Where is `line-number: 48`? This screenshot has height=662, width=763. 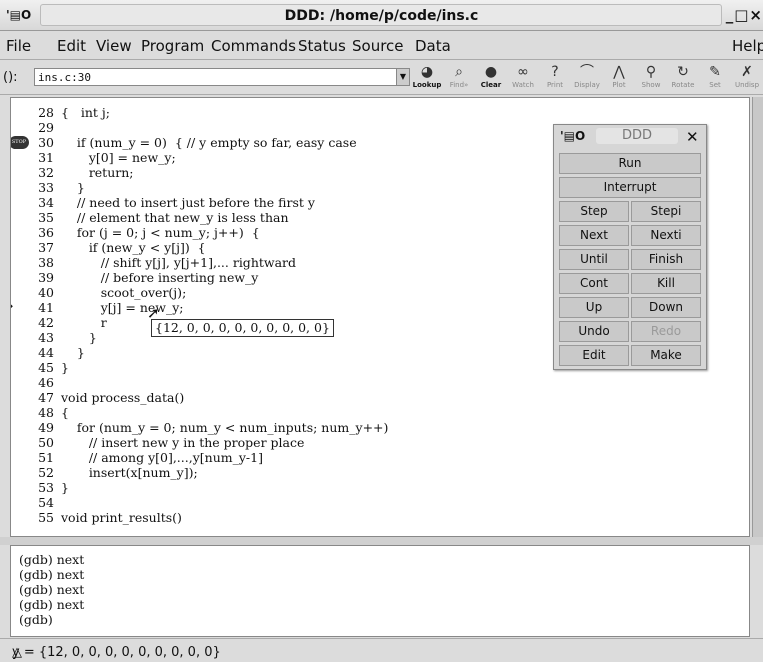
line-number: 48 is located at coordinates (46, 412).